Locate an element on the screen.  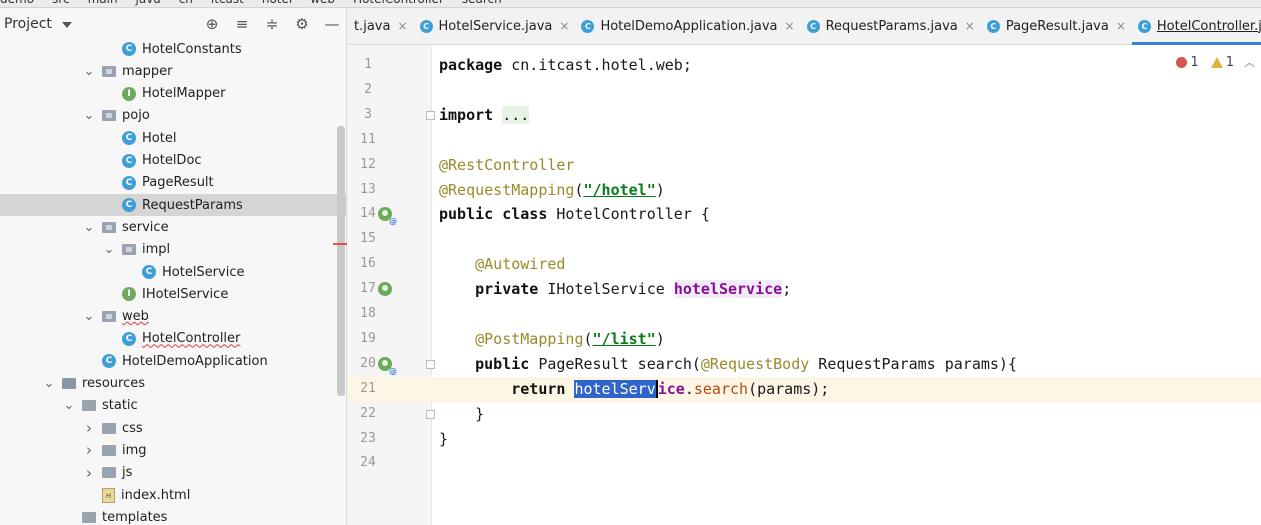
tab-hotelcontroller-java: CHotelController.java× is located at coordinates (1196, 26).